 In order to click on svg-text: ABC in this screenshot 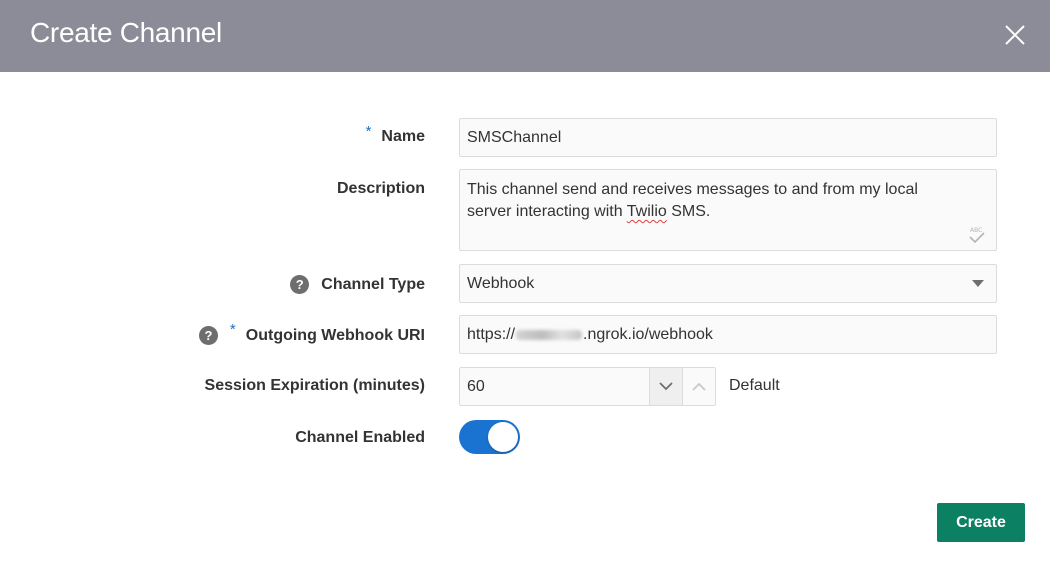, I will do `click(976, 230)`.